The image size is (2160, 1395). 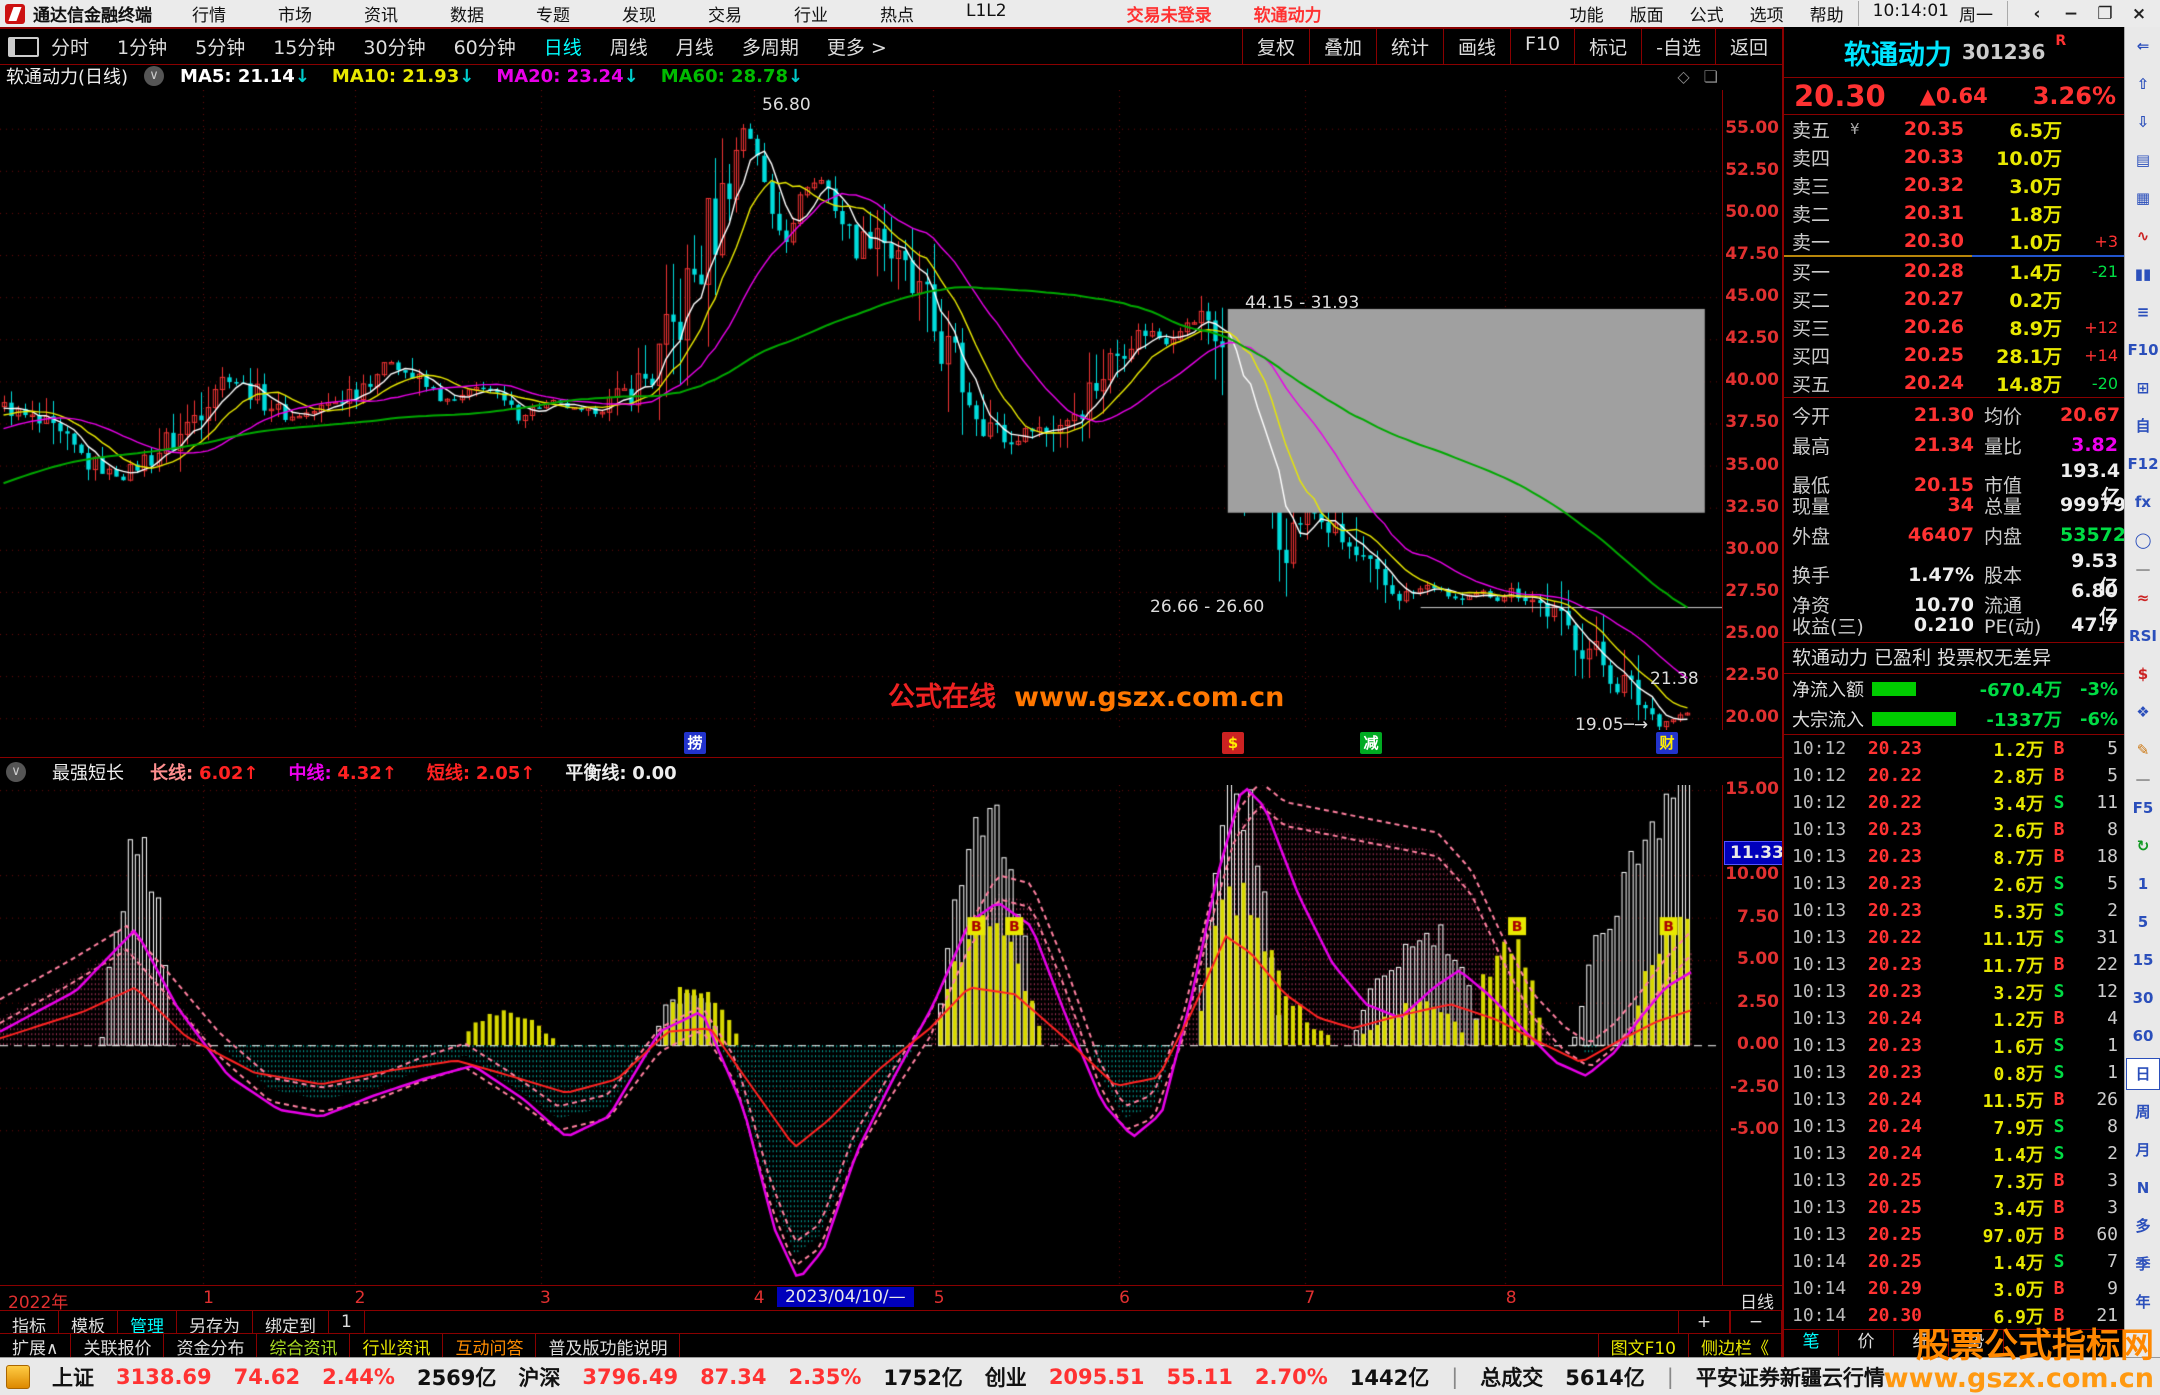 I want to click on function-tab: 资金分布, so click(x=211, y=1346).